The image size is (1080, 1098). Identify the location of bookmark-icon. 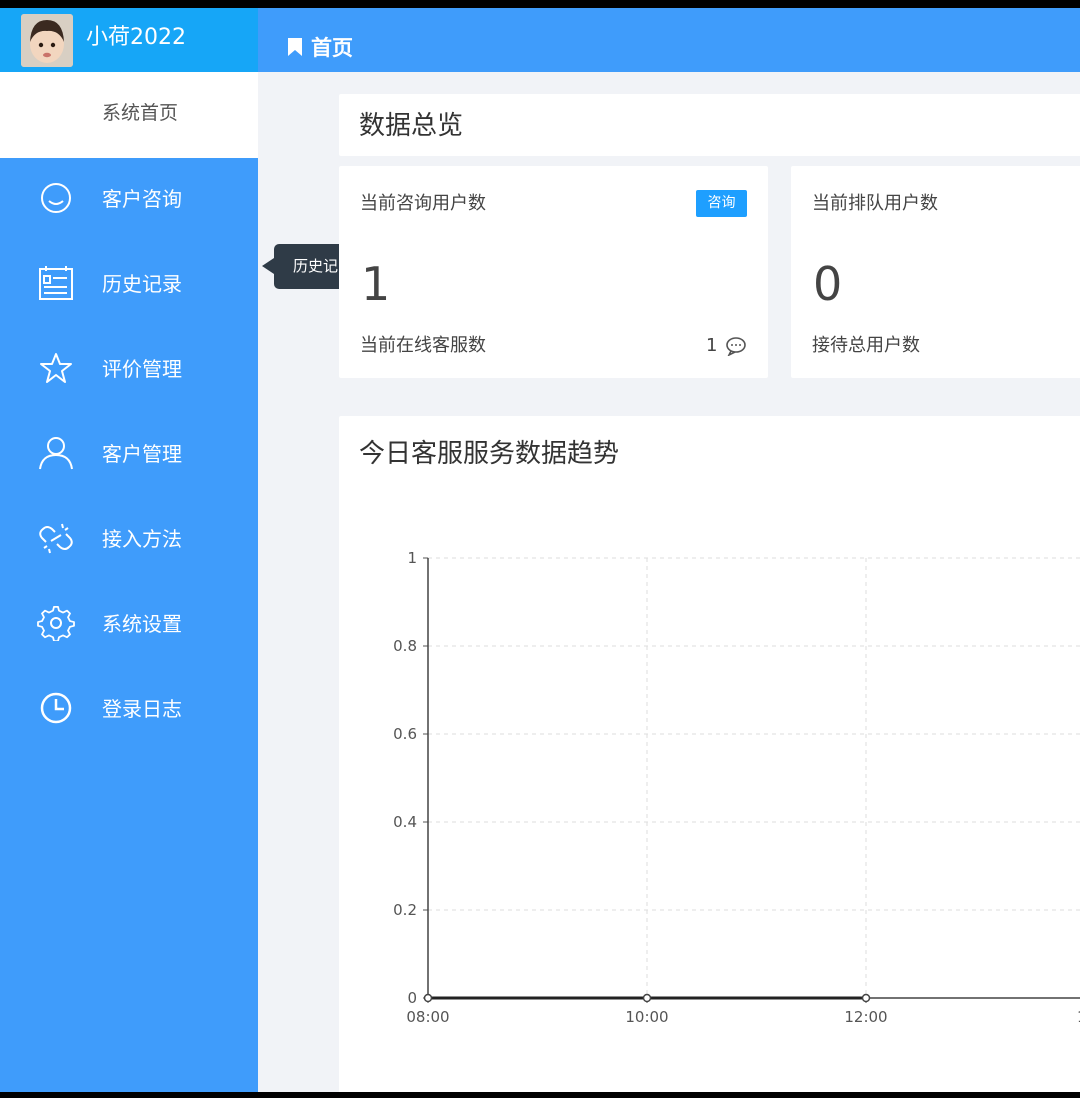
(295, 47).